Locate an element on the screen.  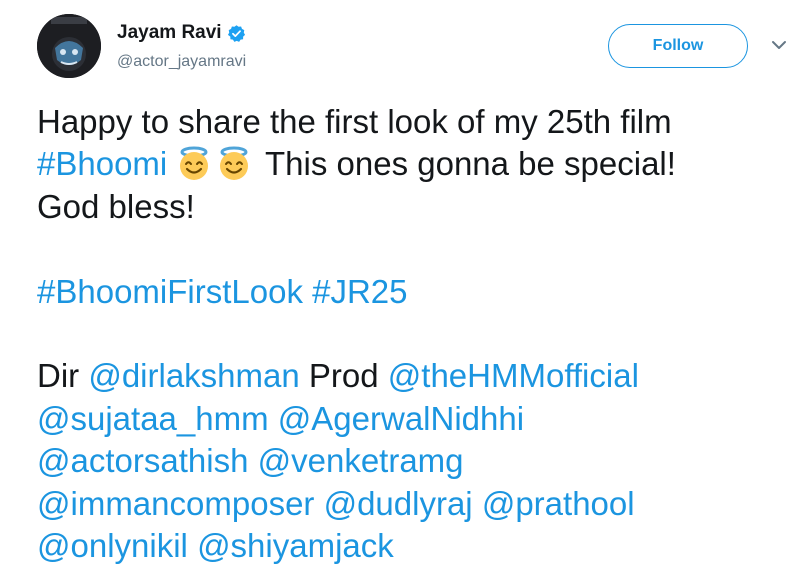
mention-shiyamjack: @shiyamjack is located at coordinates (295, 545).